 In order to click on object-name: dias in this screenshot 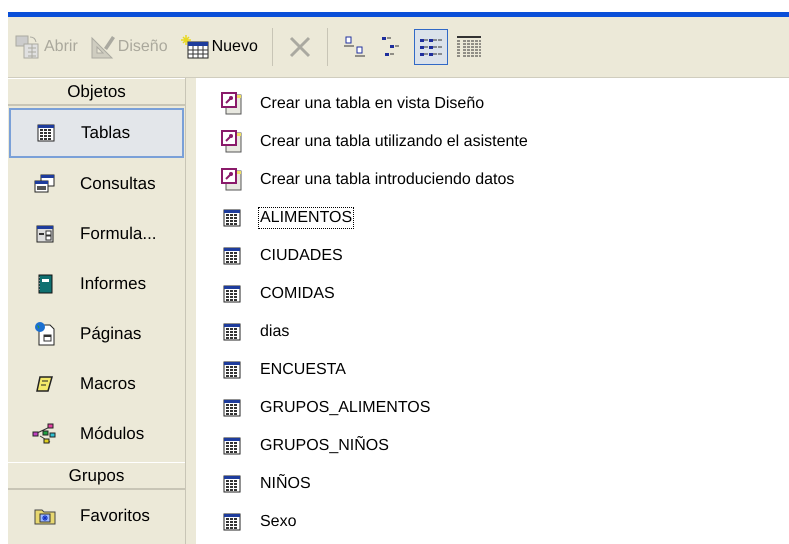, I will do `click(275, 332)`.